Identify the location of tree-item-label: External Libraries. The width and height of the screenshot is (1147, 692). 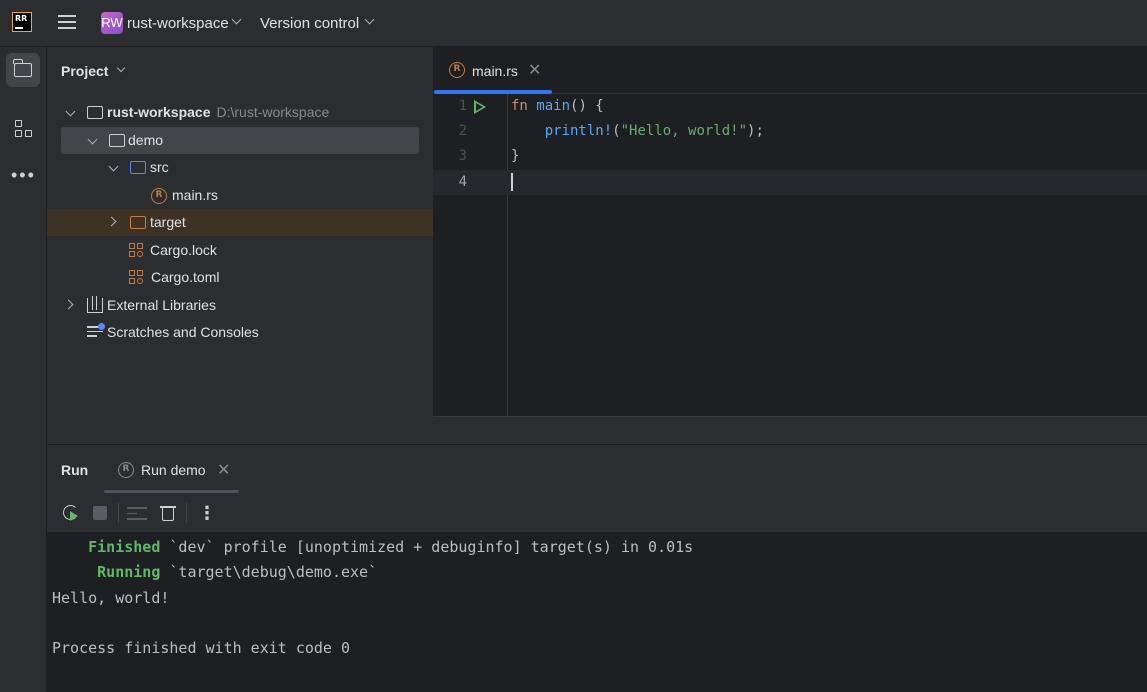
(161, 305).